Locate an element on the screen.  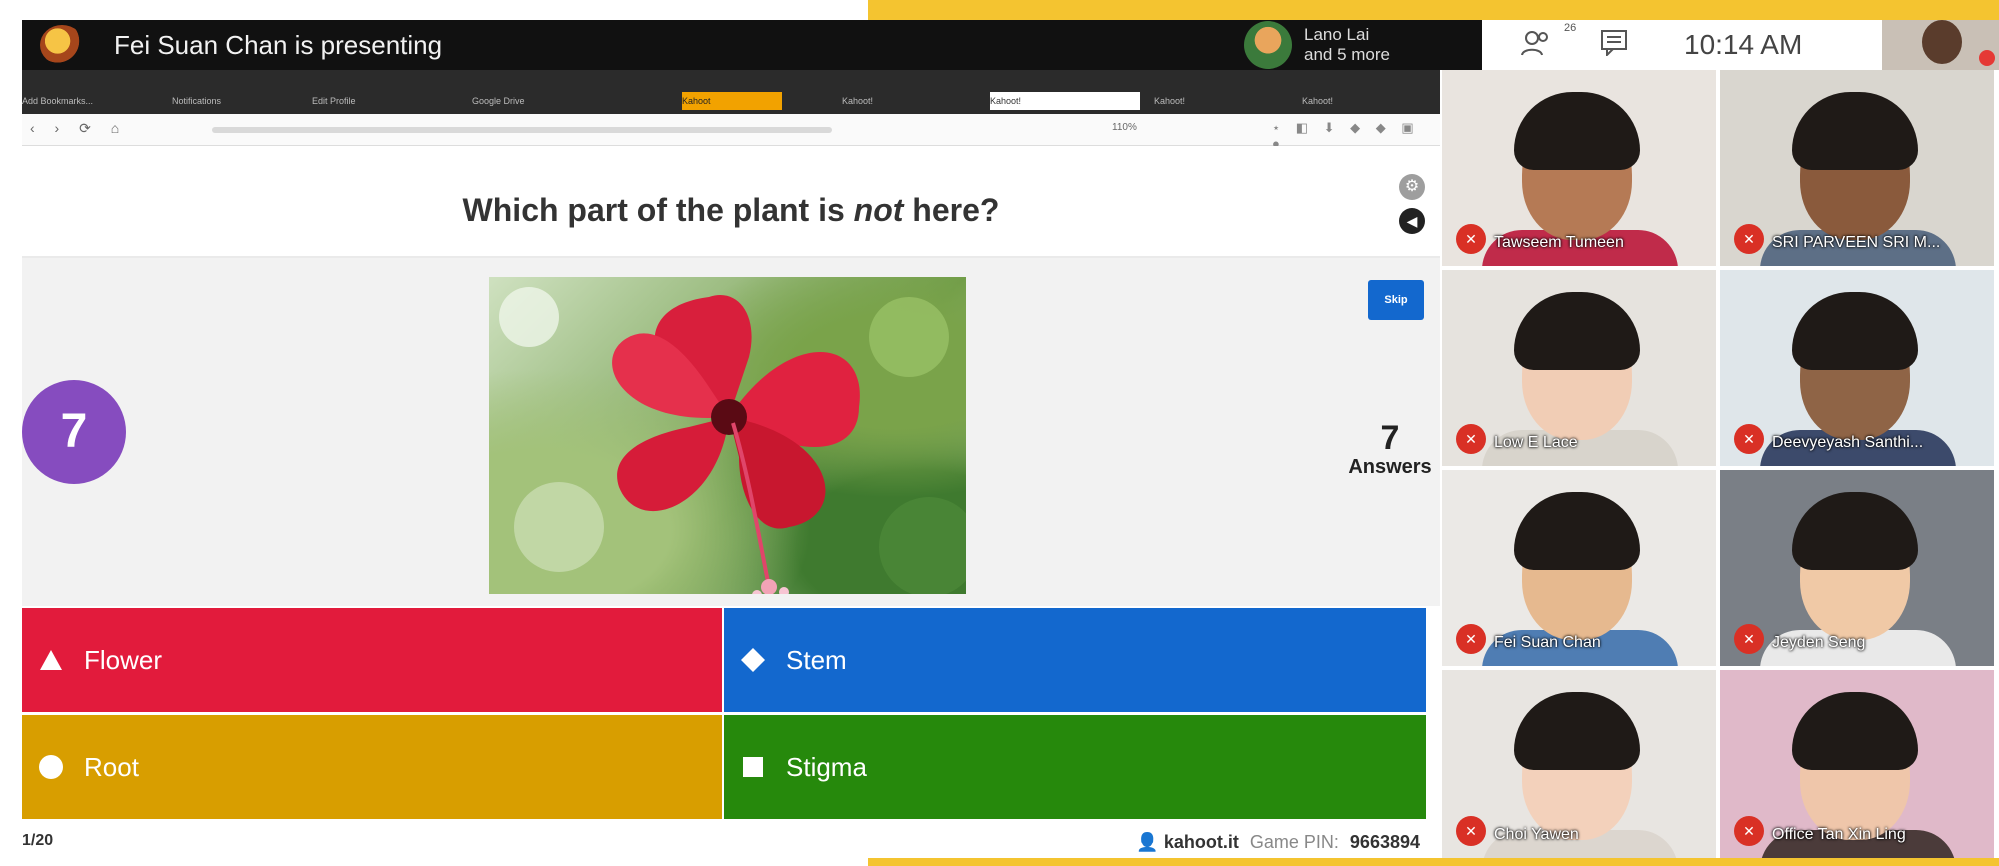
circle-icon is located at coordinates (51, 767).